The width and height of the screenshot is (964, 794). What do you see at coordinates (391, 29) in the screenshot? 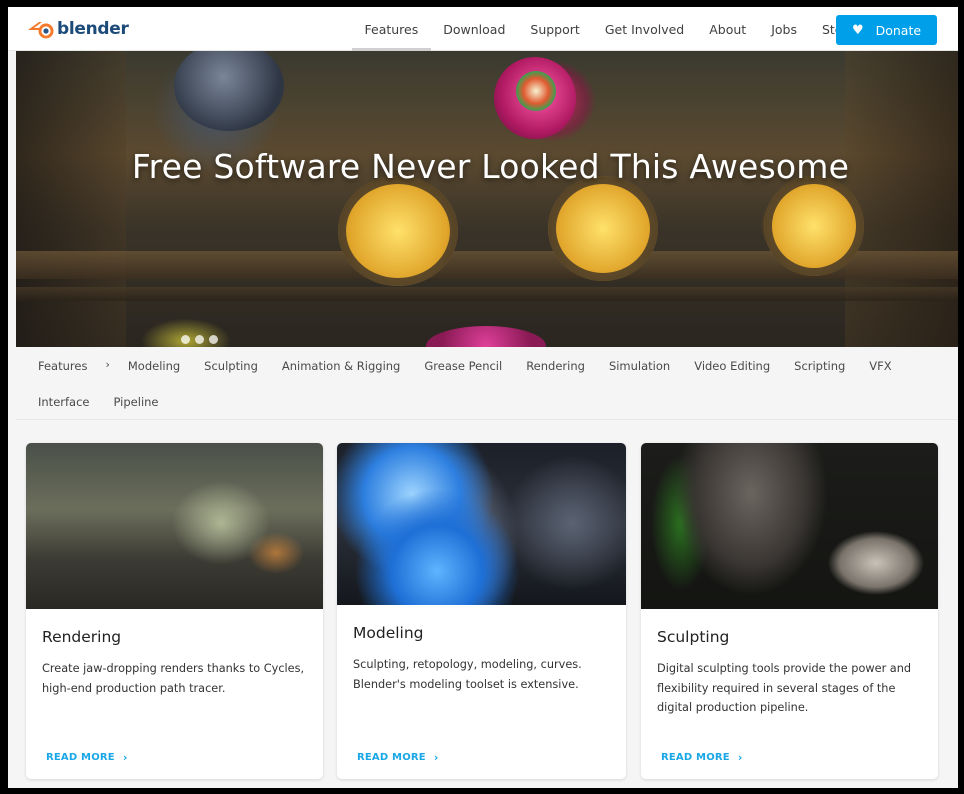
I see `nav-features: Features` at bounding box center [391, 29].